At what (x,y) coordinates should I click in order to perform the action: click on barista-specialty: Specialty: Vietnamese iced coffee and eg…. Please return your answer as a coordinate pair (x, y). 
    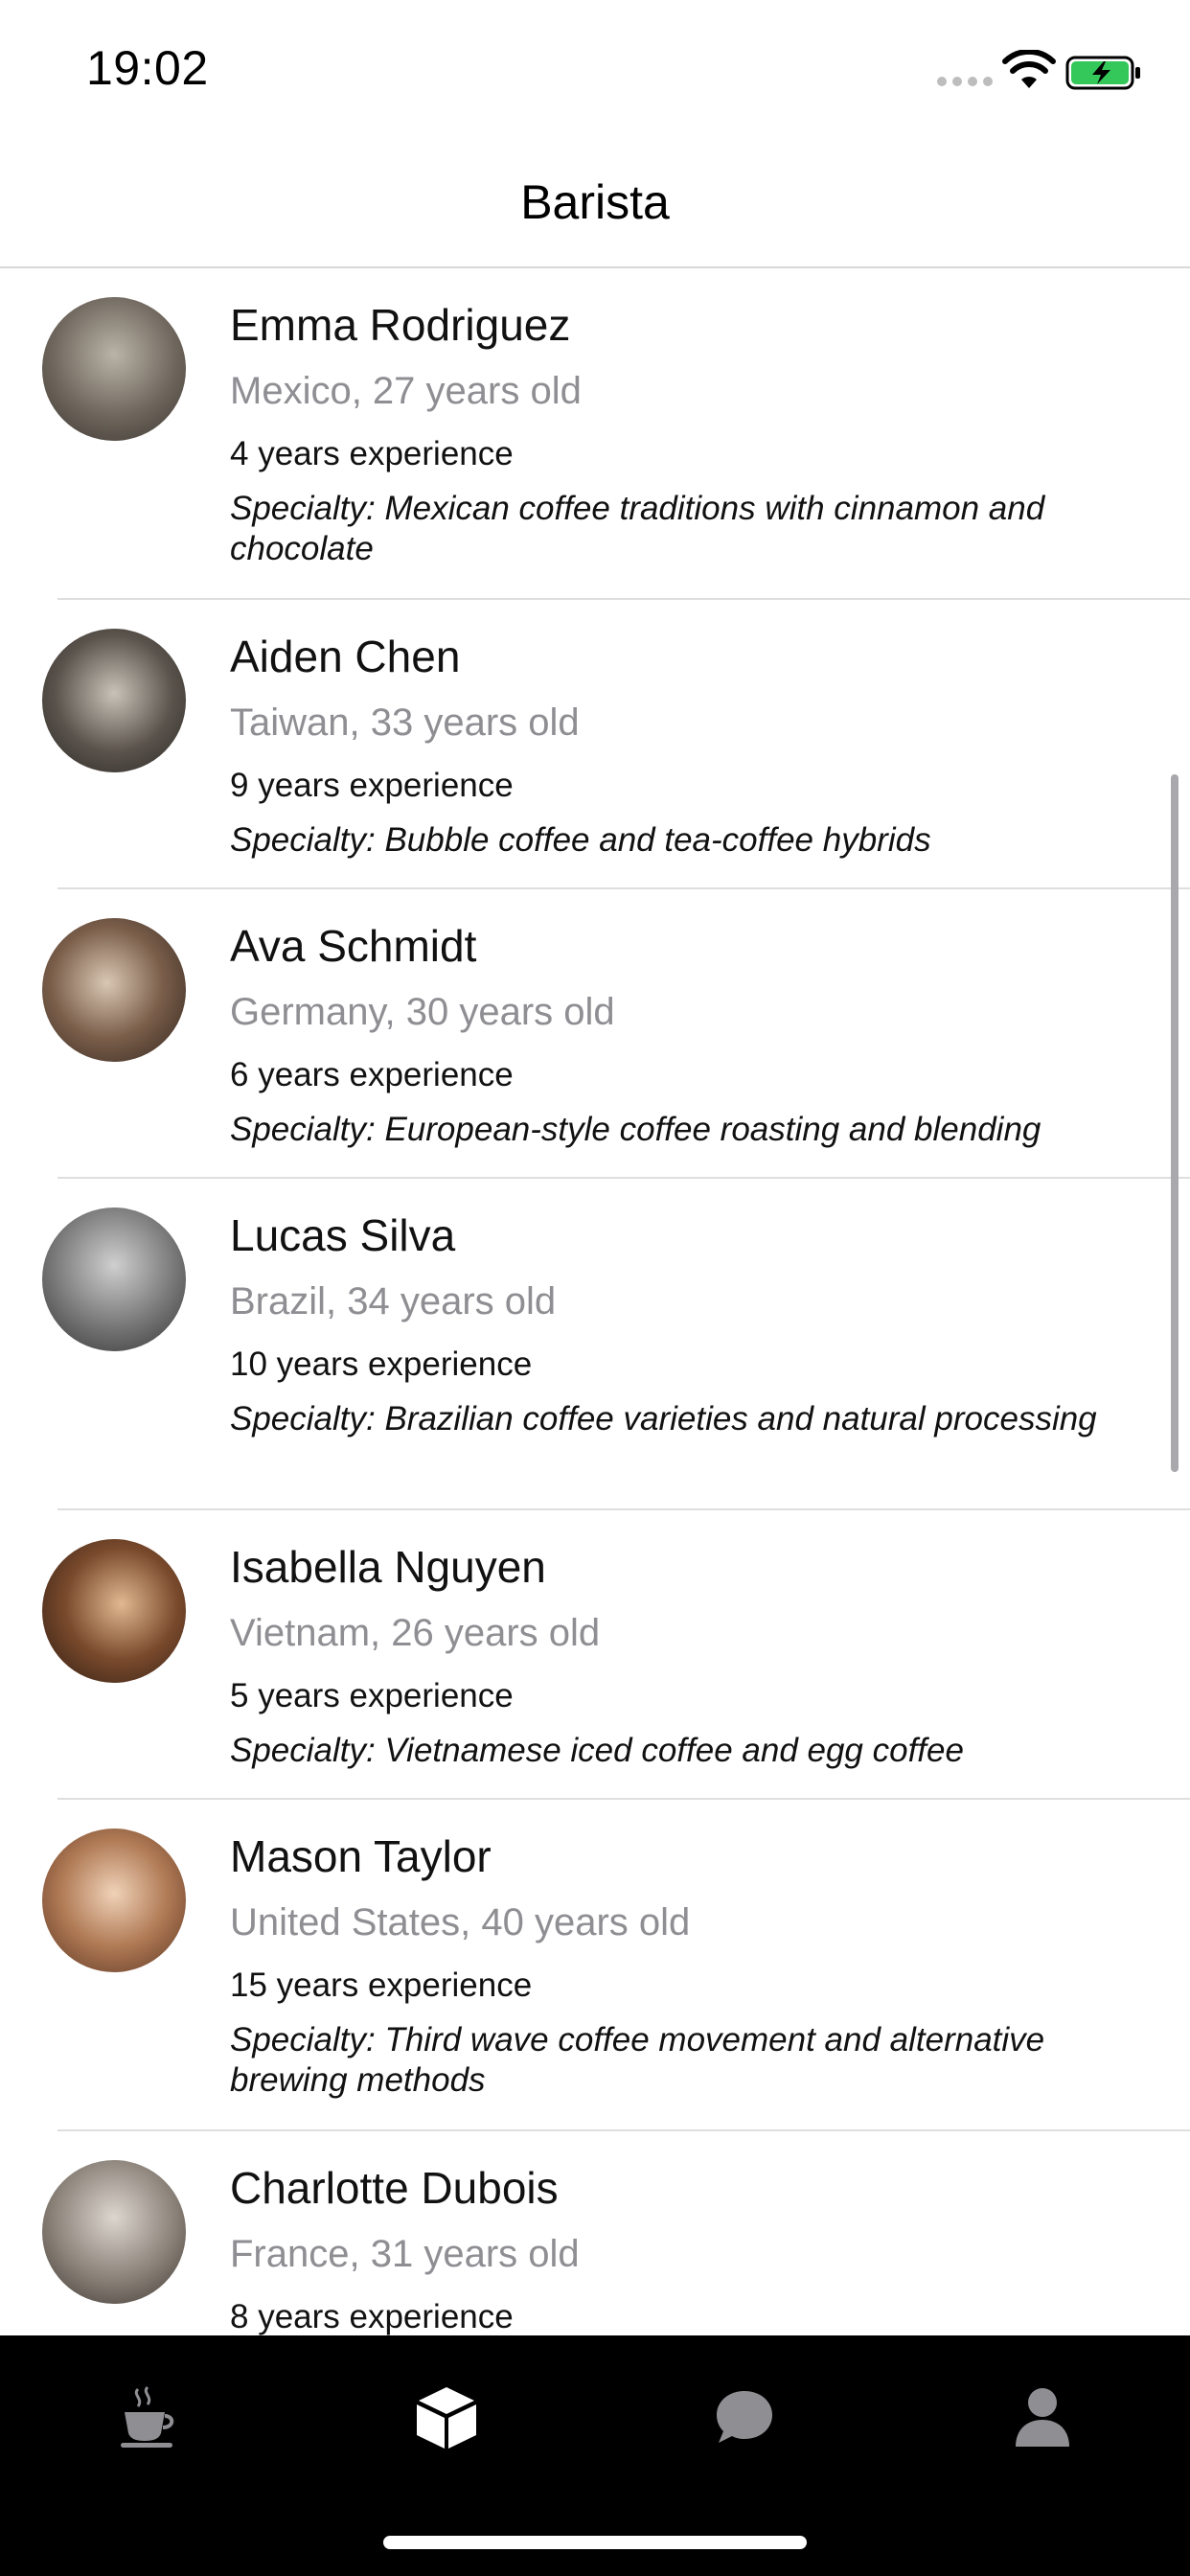
    Looking at the image, I should click on (597, 1750).